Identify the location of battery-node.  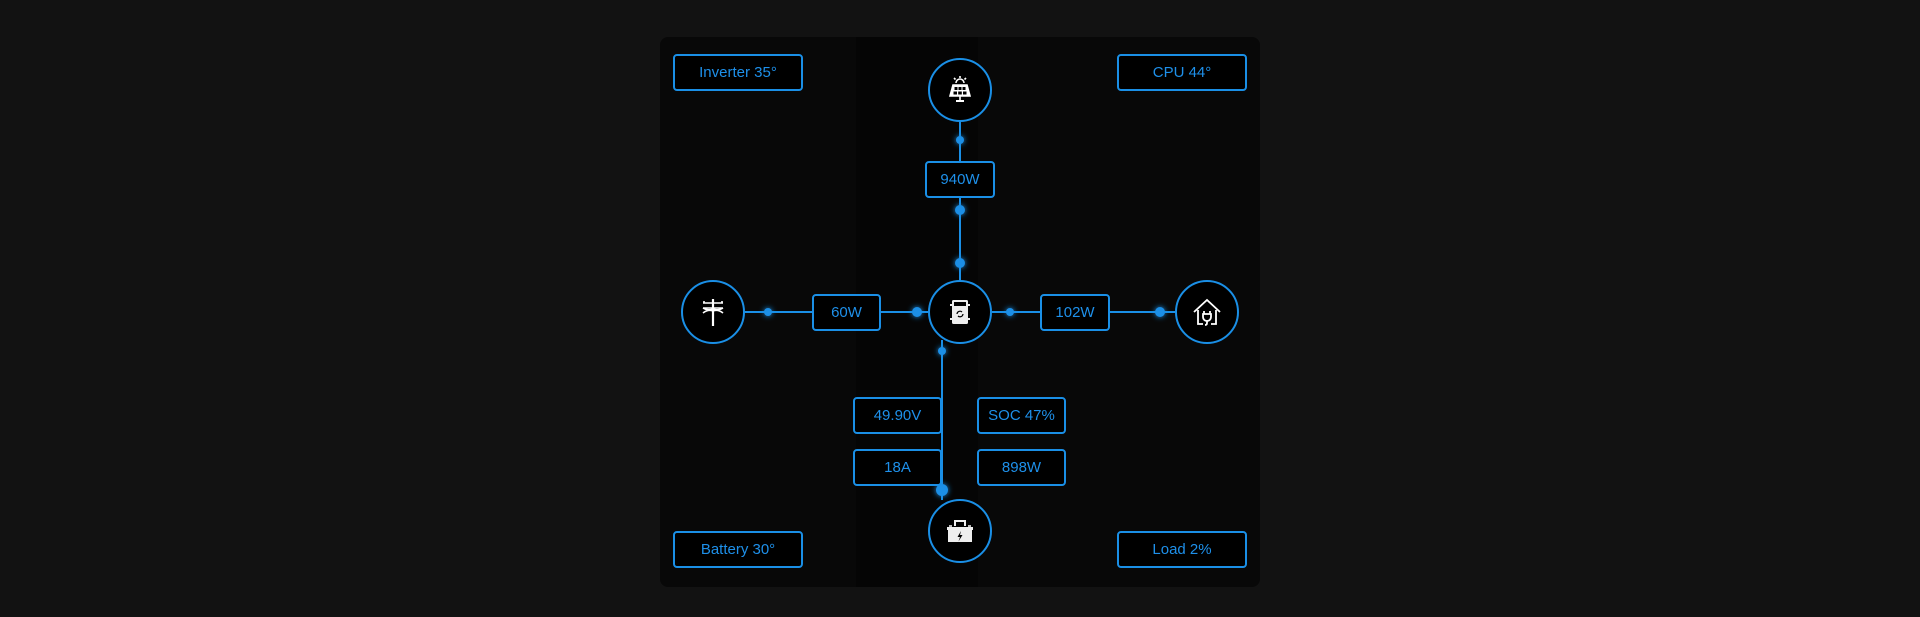
(960, 531).